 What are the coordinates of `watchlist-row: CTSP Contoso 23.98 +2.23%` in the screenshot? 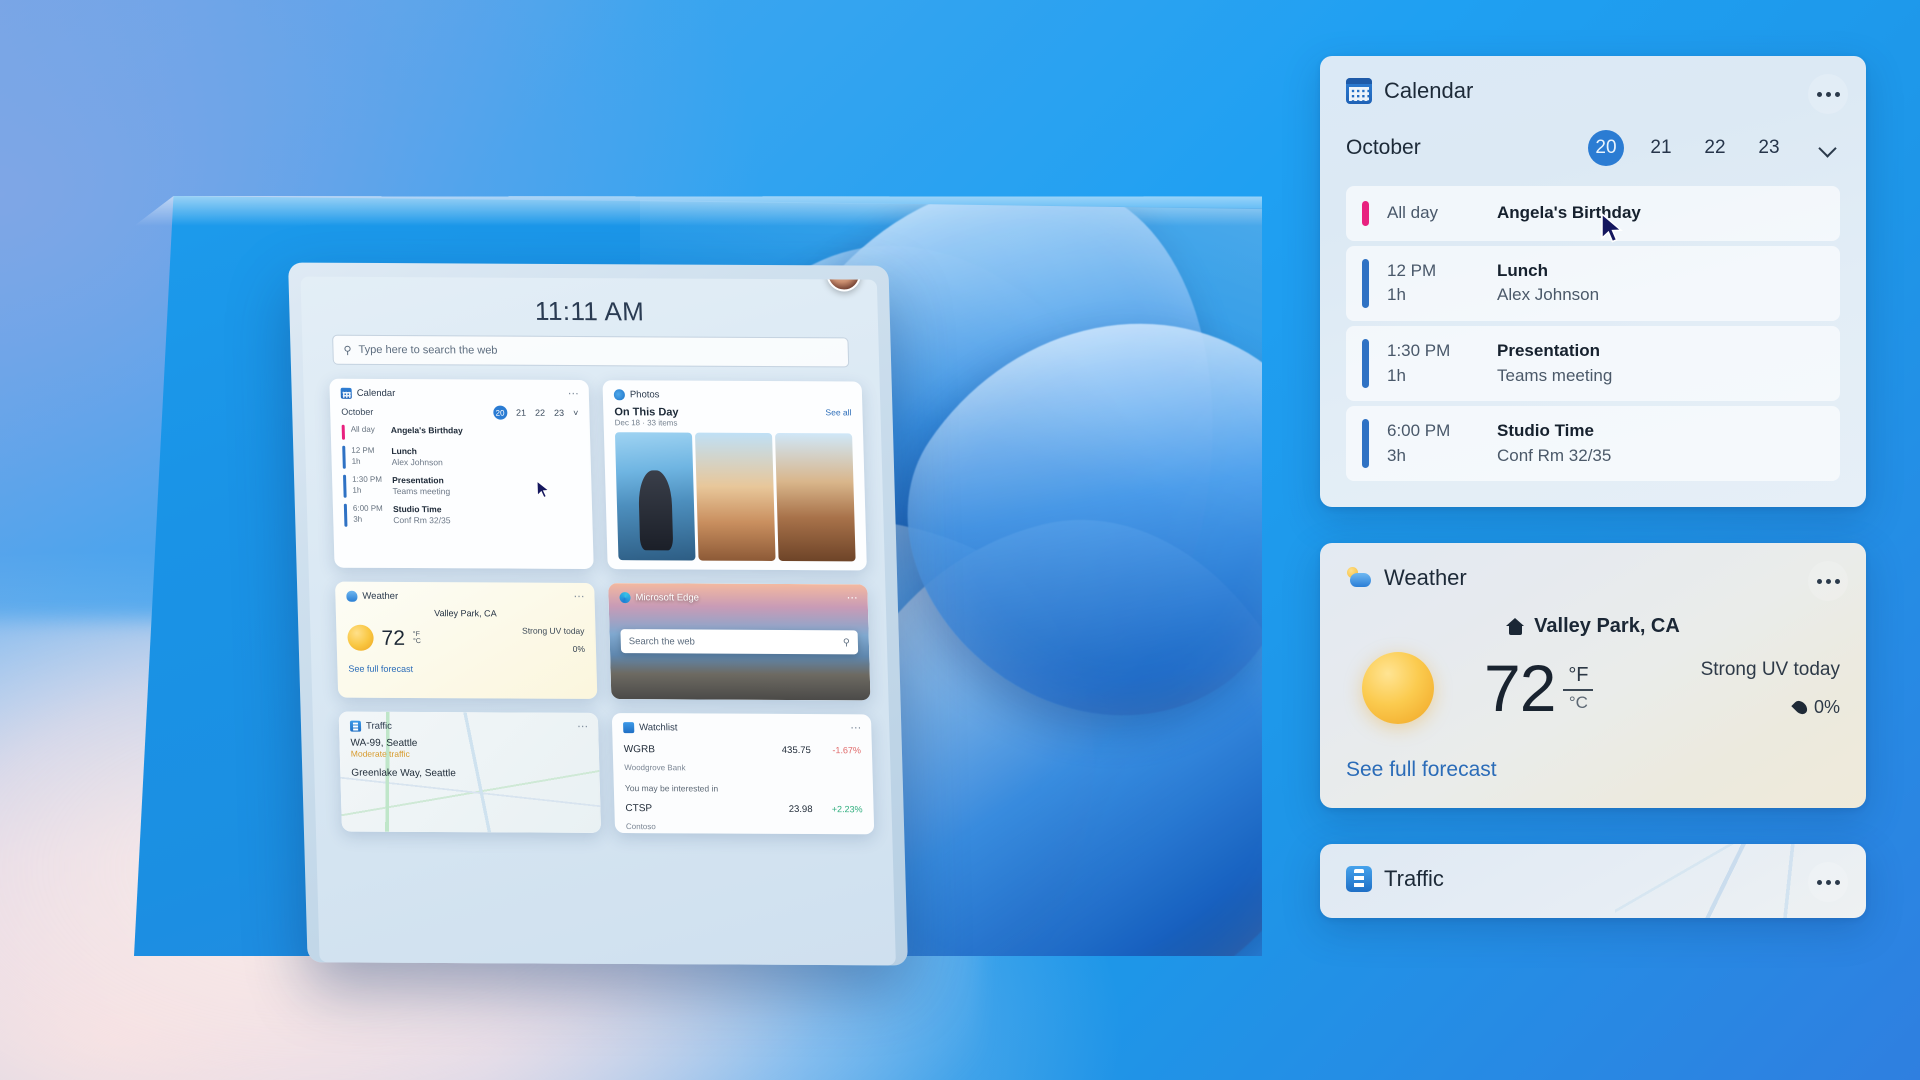 It's located at (744, 816).